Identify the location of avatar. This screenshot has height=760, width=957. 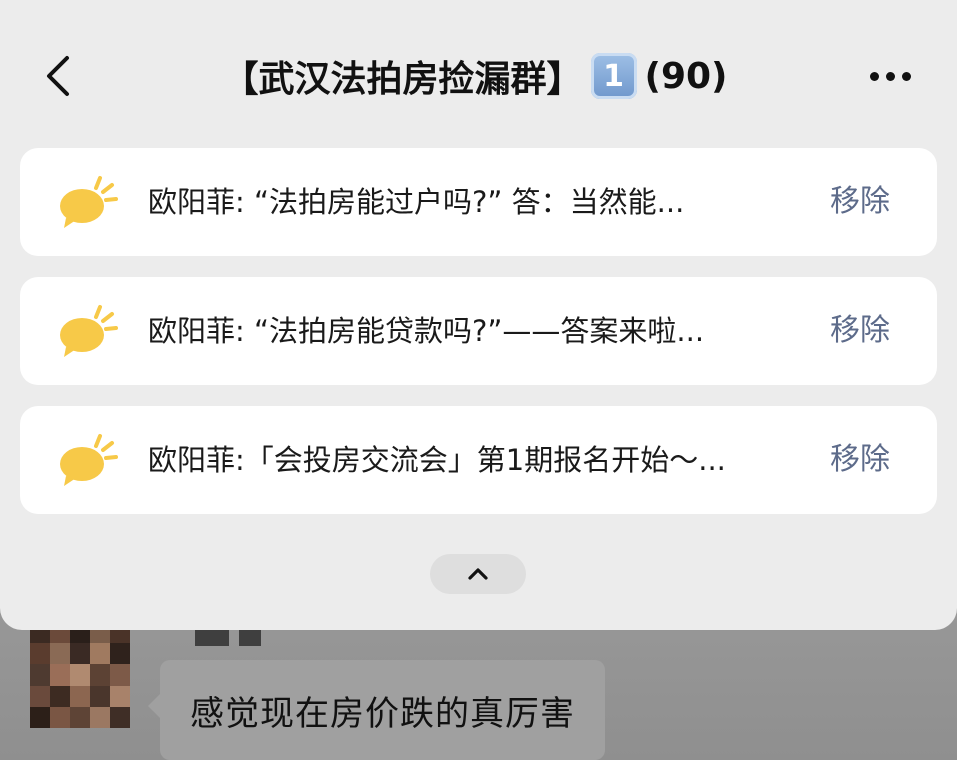
(80, 675).